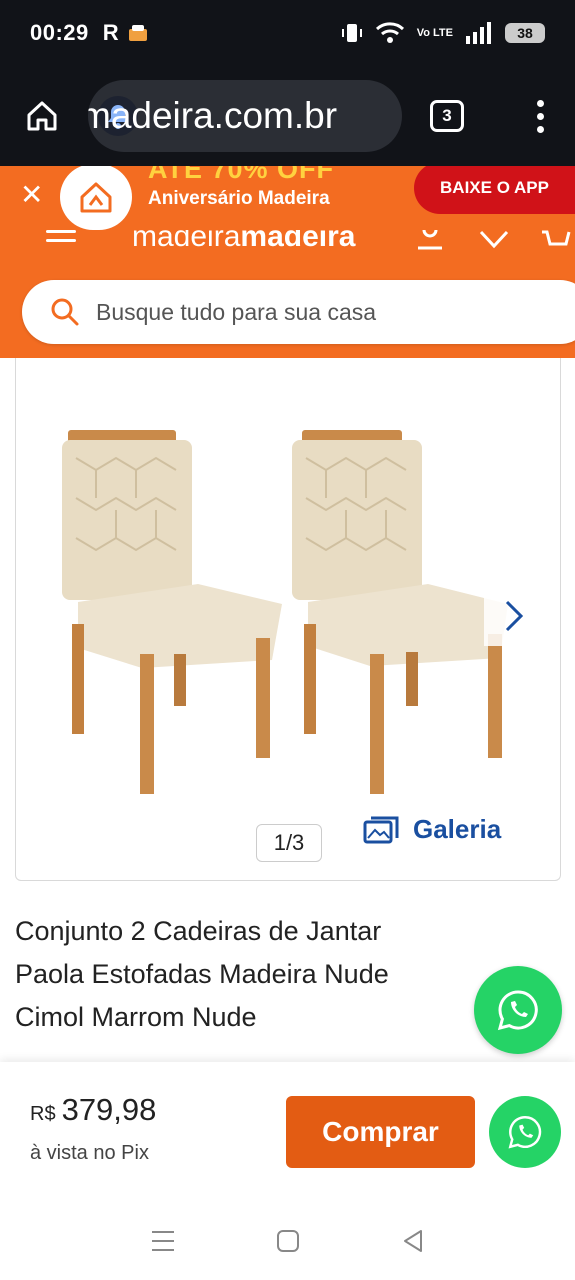 The image size is (575, 1280). What do you see at coordinates (137, 33) in the screenshot?
I see `notification-app-icon` at bounding box center [137, 33].